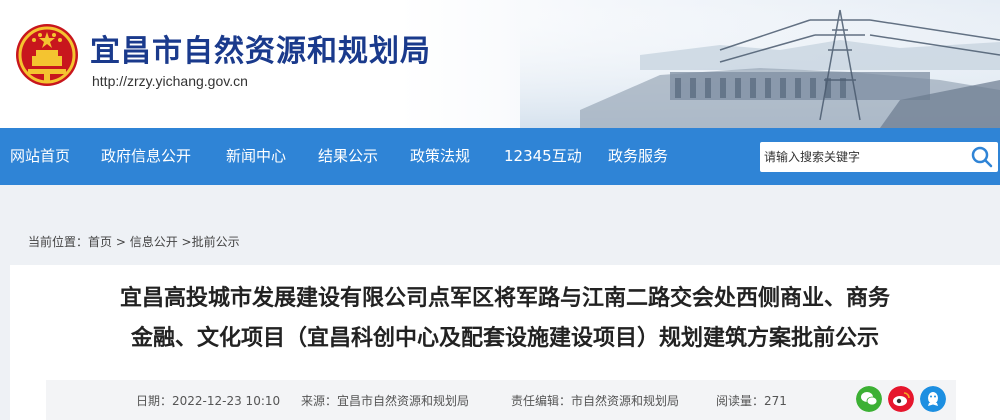 The height and width of the screenshot is (420, 1000). I want to click on site-title: 宜昌市自然资源和规划局, so click(260, 51).